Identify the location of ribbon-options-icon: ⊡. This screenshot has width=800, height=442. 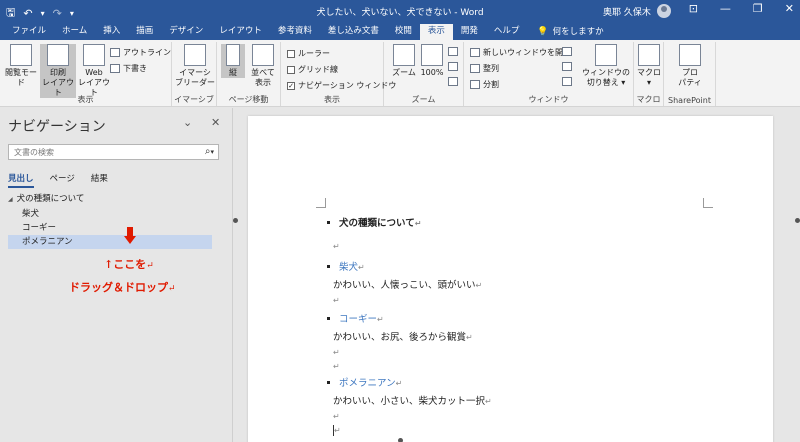
(693, 8).